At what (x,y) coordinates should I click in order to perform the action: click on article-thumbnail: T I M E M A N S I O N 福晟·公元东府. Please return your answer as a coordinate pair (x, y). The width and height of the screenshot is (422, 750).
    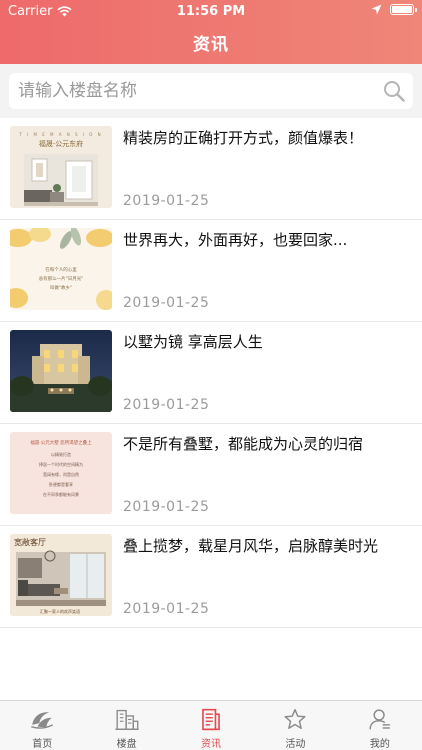
    Looking at the image, I should click on (61, 167).